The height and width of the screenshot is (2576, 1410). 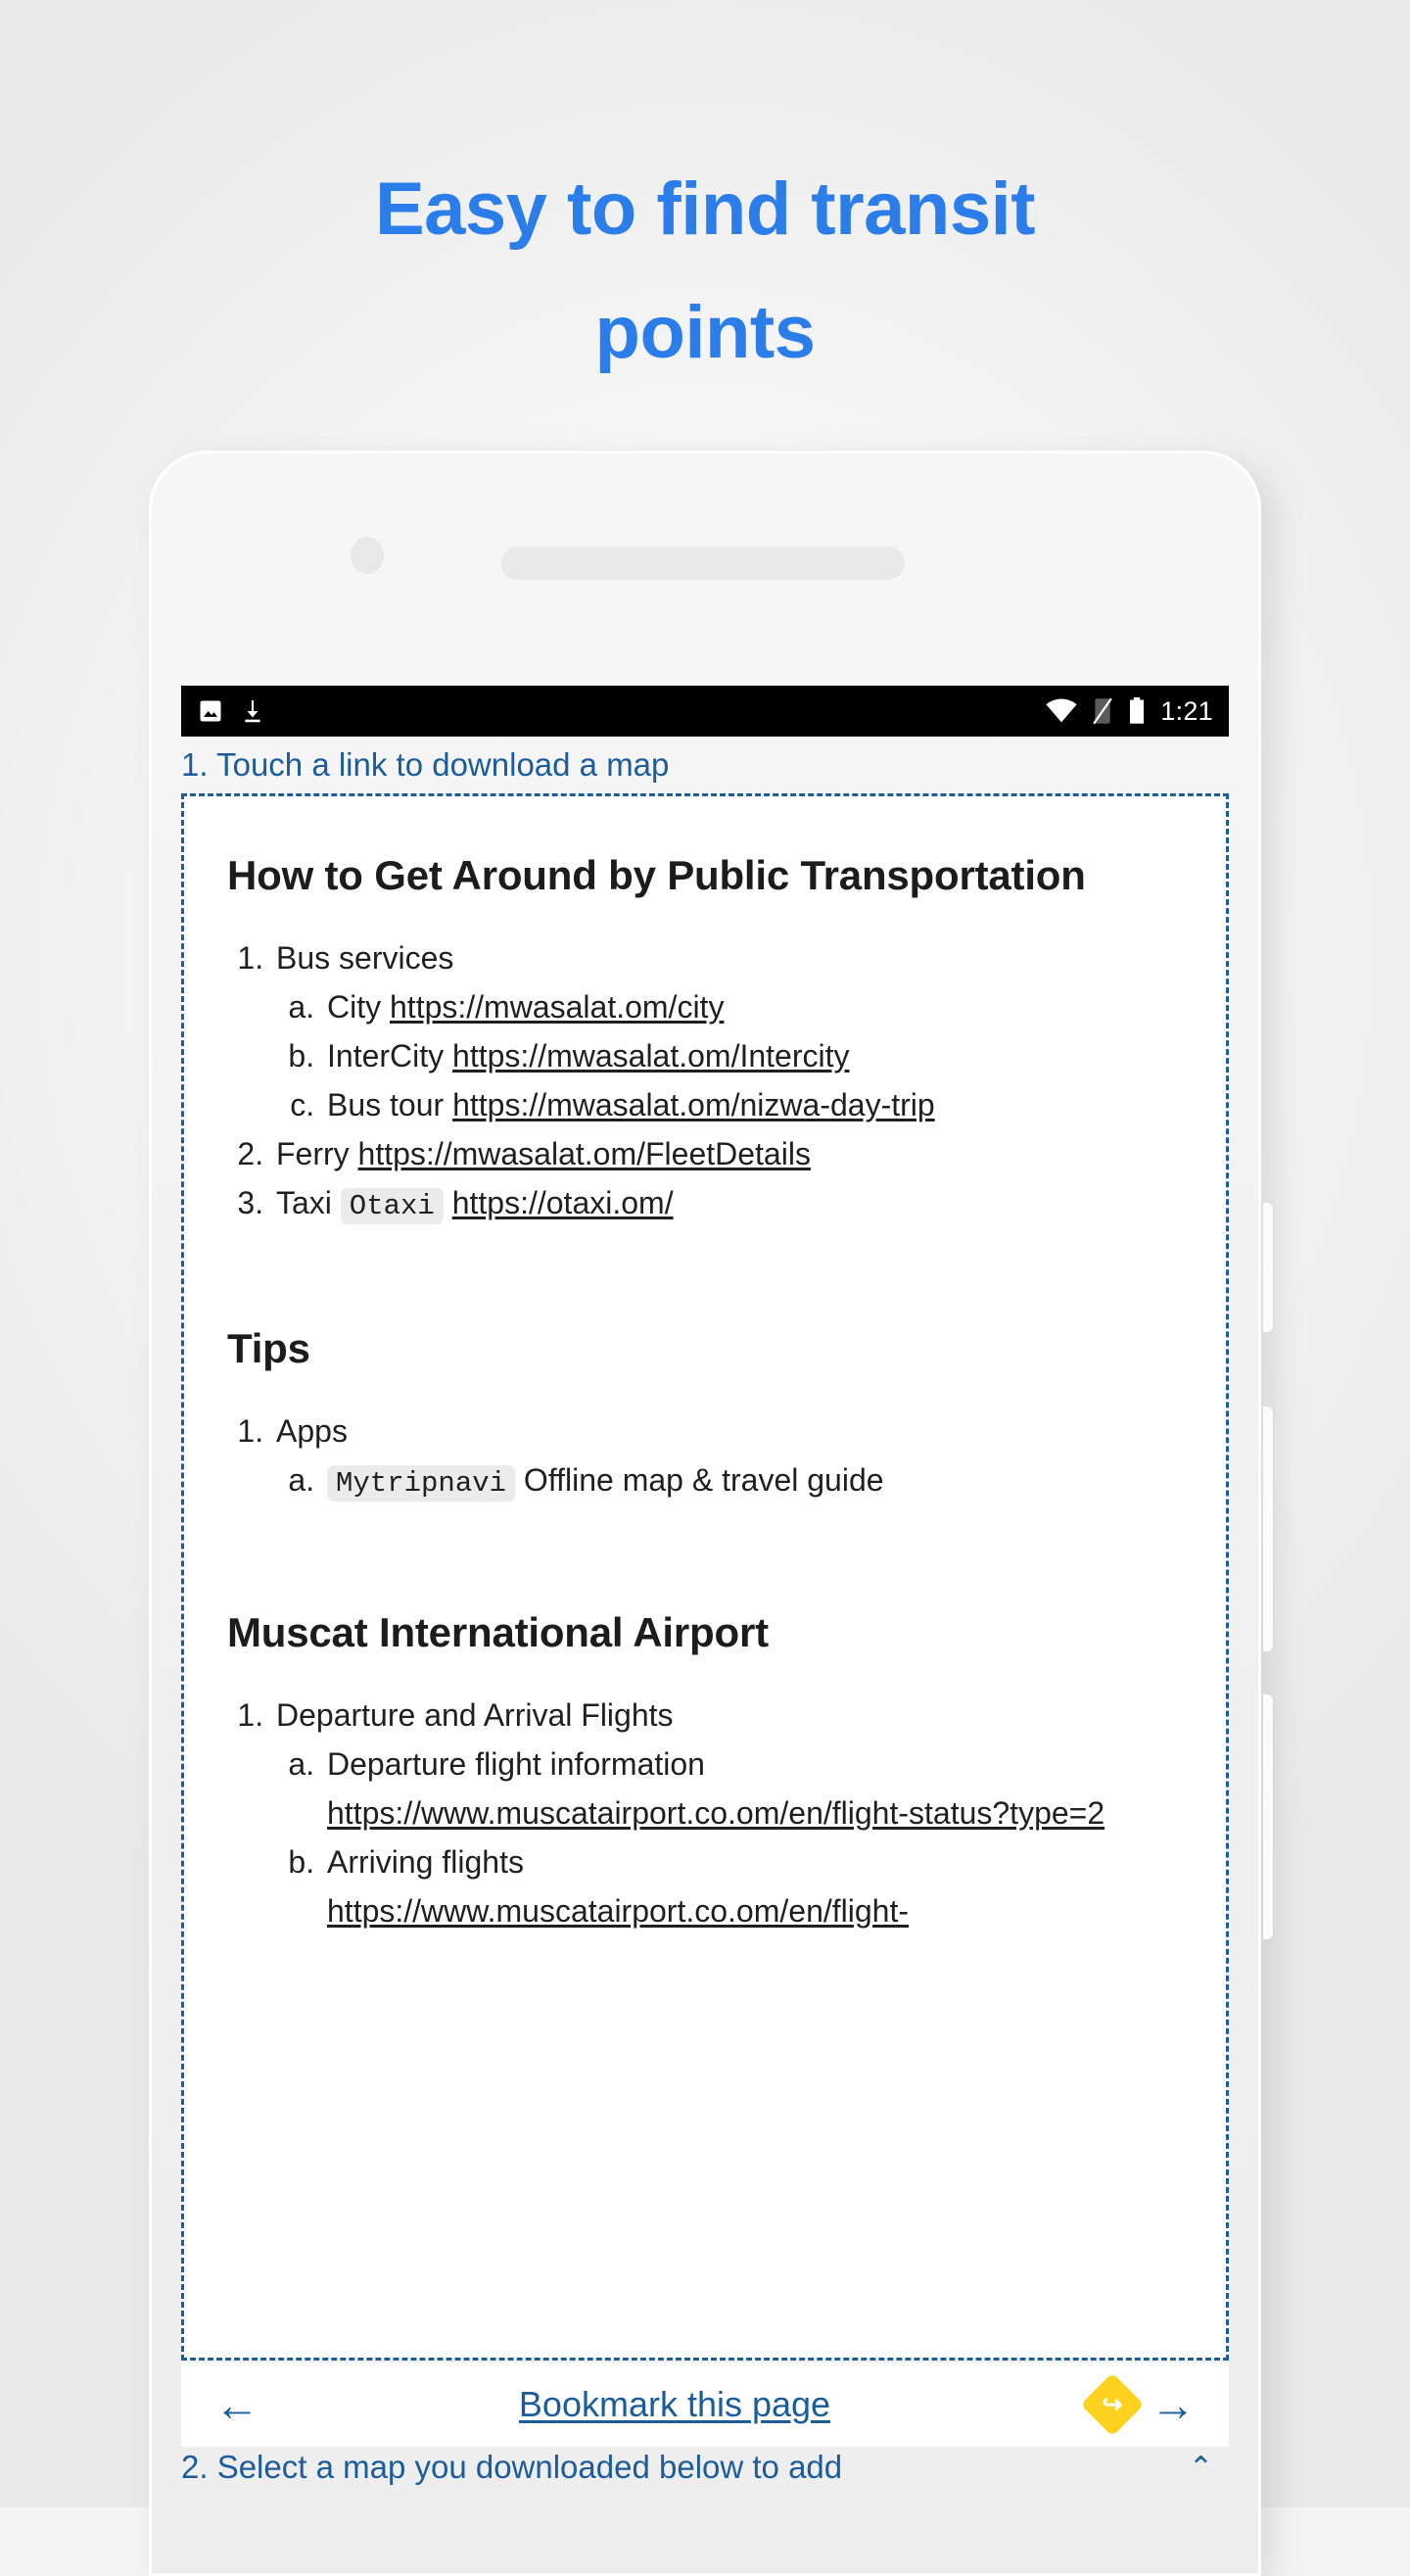 What do you see at coordinates (705, 271) in the screenshot?
I see `page-title: Easy to find transit points` at bounding box center [705, 271].